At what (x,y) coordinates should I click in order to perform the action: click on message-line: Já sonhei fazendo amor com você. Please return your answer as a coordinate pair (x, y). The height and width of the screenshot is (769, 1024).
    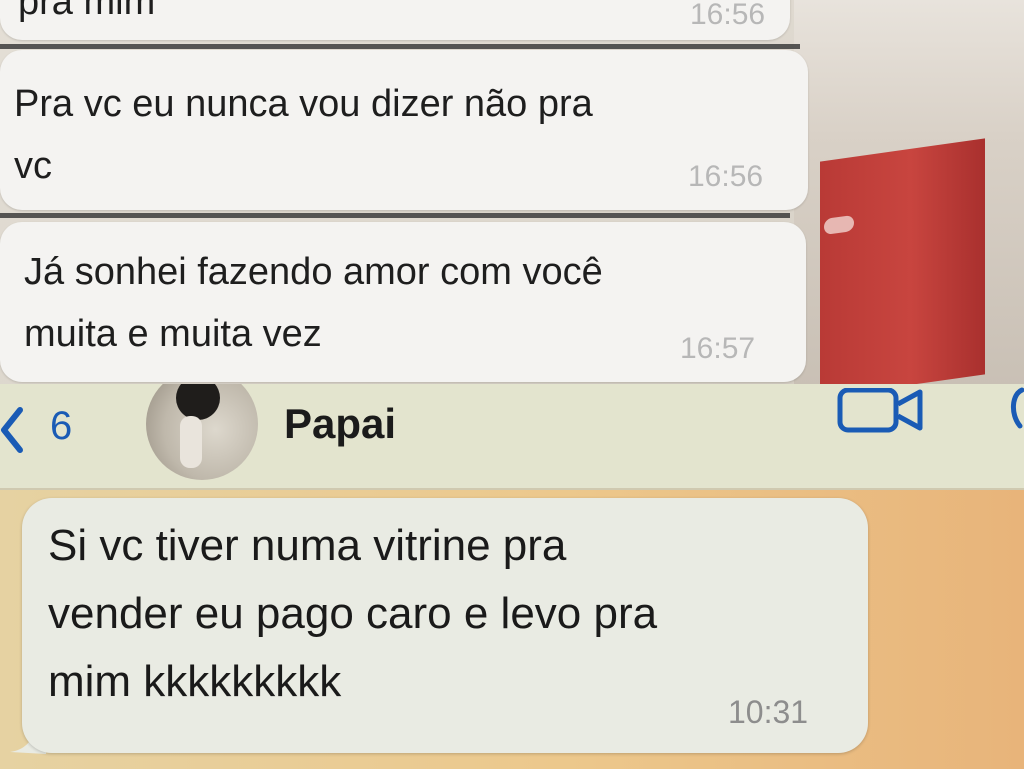
    Looking at the image, I should click on (313, 272).